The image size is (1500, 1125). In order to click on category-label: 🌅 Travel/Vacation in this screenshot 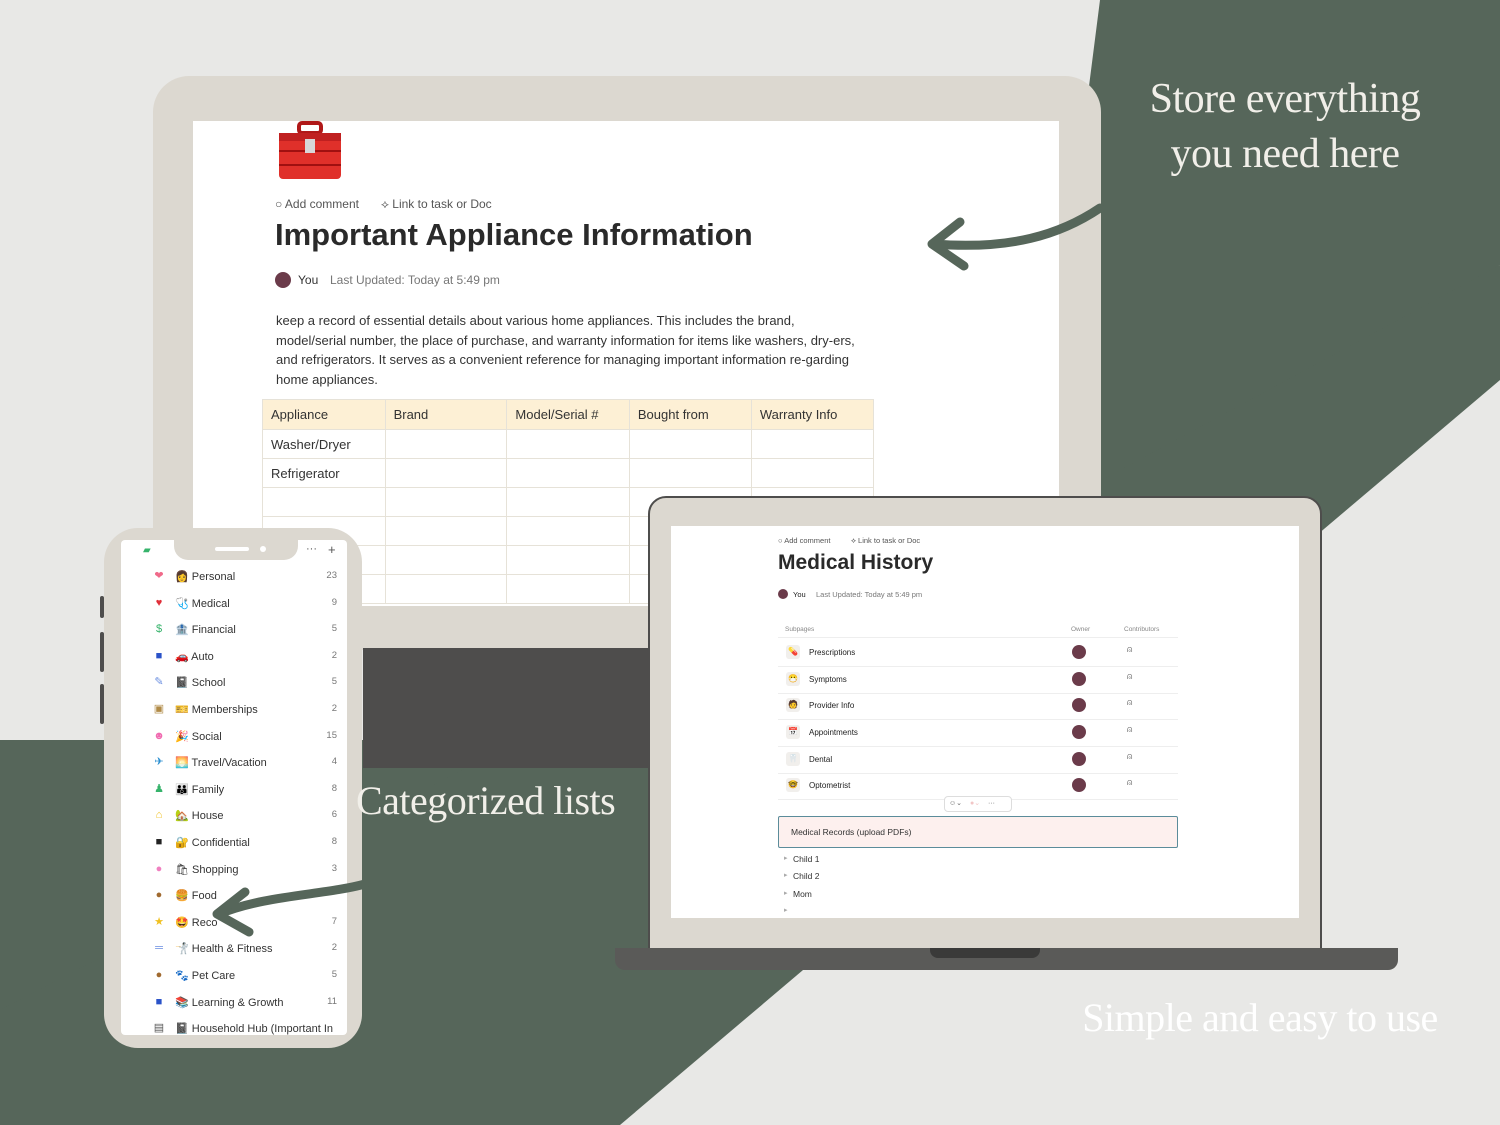, I will do `click(221, 763)`.